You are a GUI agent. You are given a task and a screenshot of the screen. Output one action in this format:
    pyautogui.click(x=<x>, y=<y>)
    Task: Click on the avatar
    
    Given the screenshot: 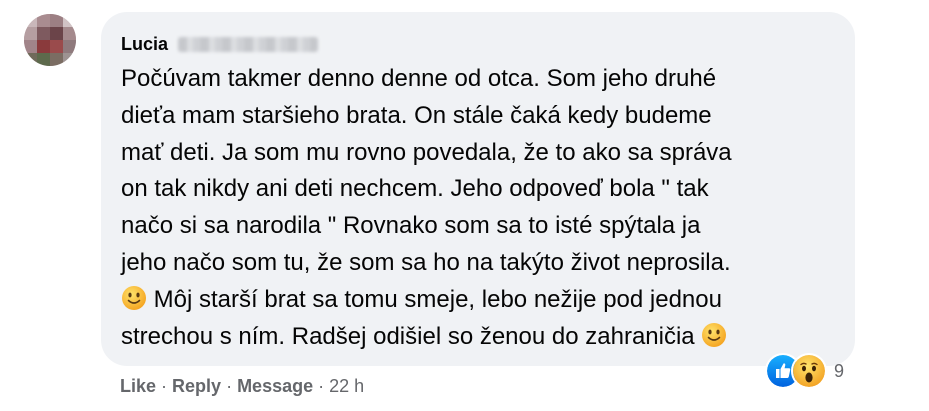 What is the action you would take?
    pyautogui.click(x=50, y=40)
    